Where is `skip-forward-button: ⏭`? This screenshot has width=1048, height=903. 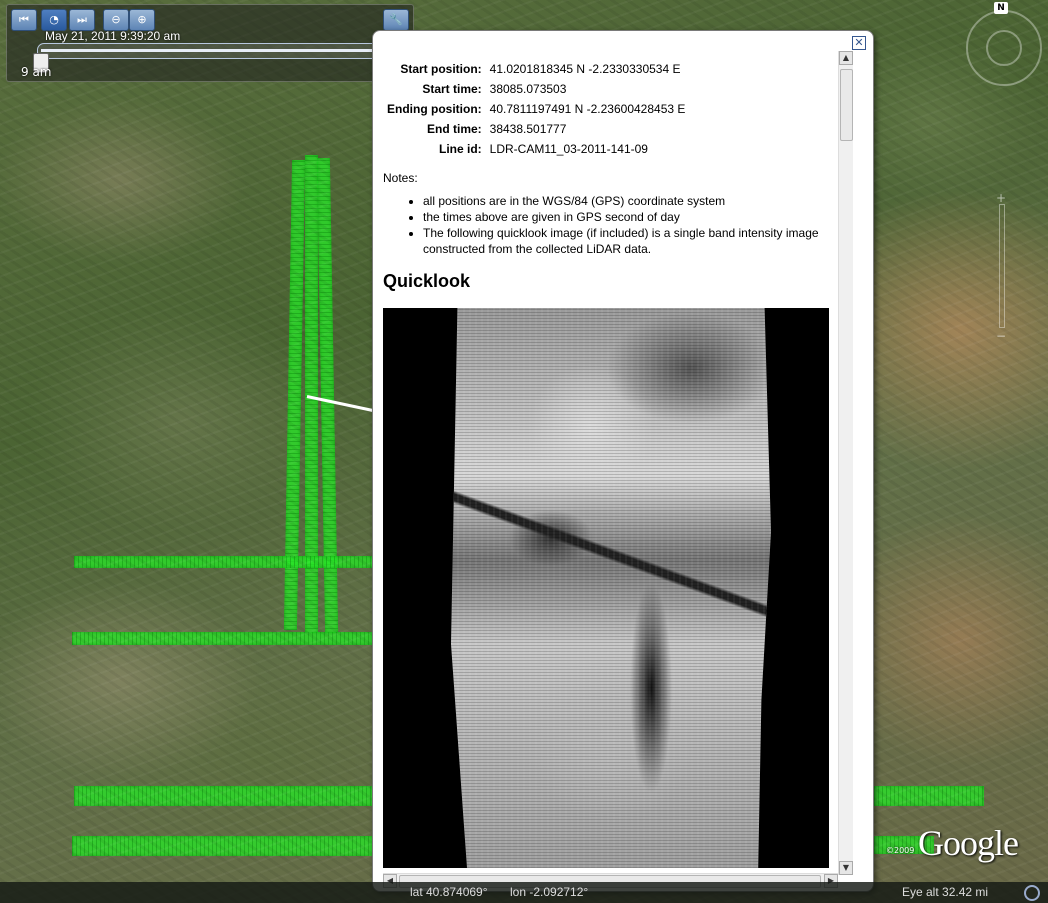
skip-forward-button: ⏭ is located at coordinates (82, 20).